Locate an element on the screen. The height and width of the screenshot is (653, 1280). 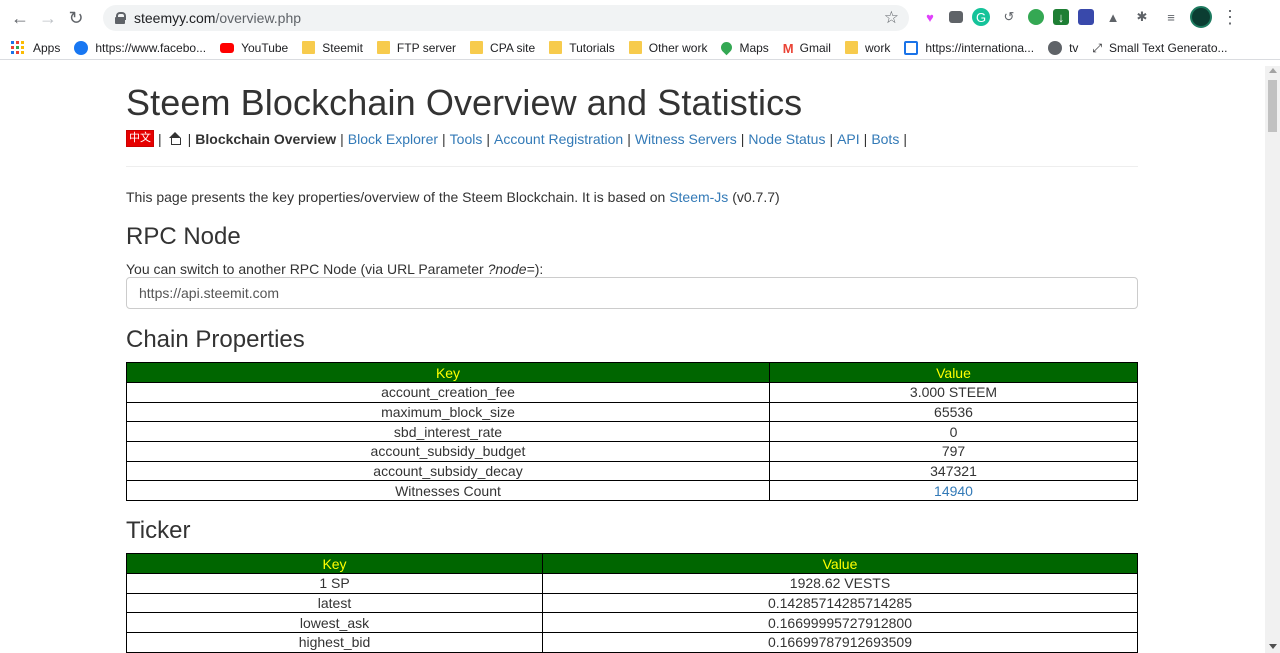
table-row: latest 0.14285714285714285 is located at coordinates (632, 603).